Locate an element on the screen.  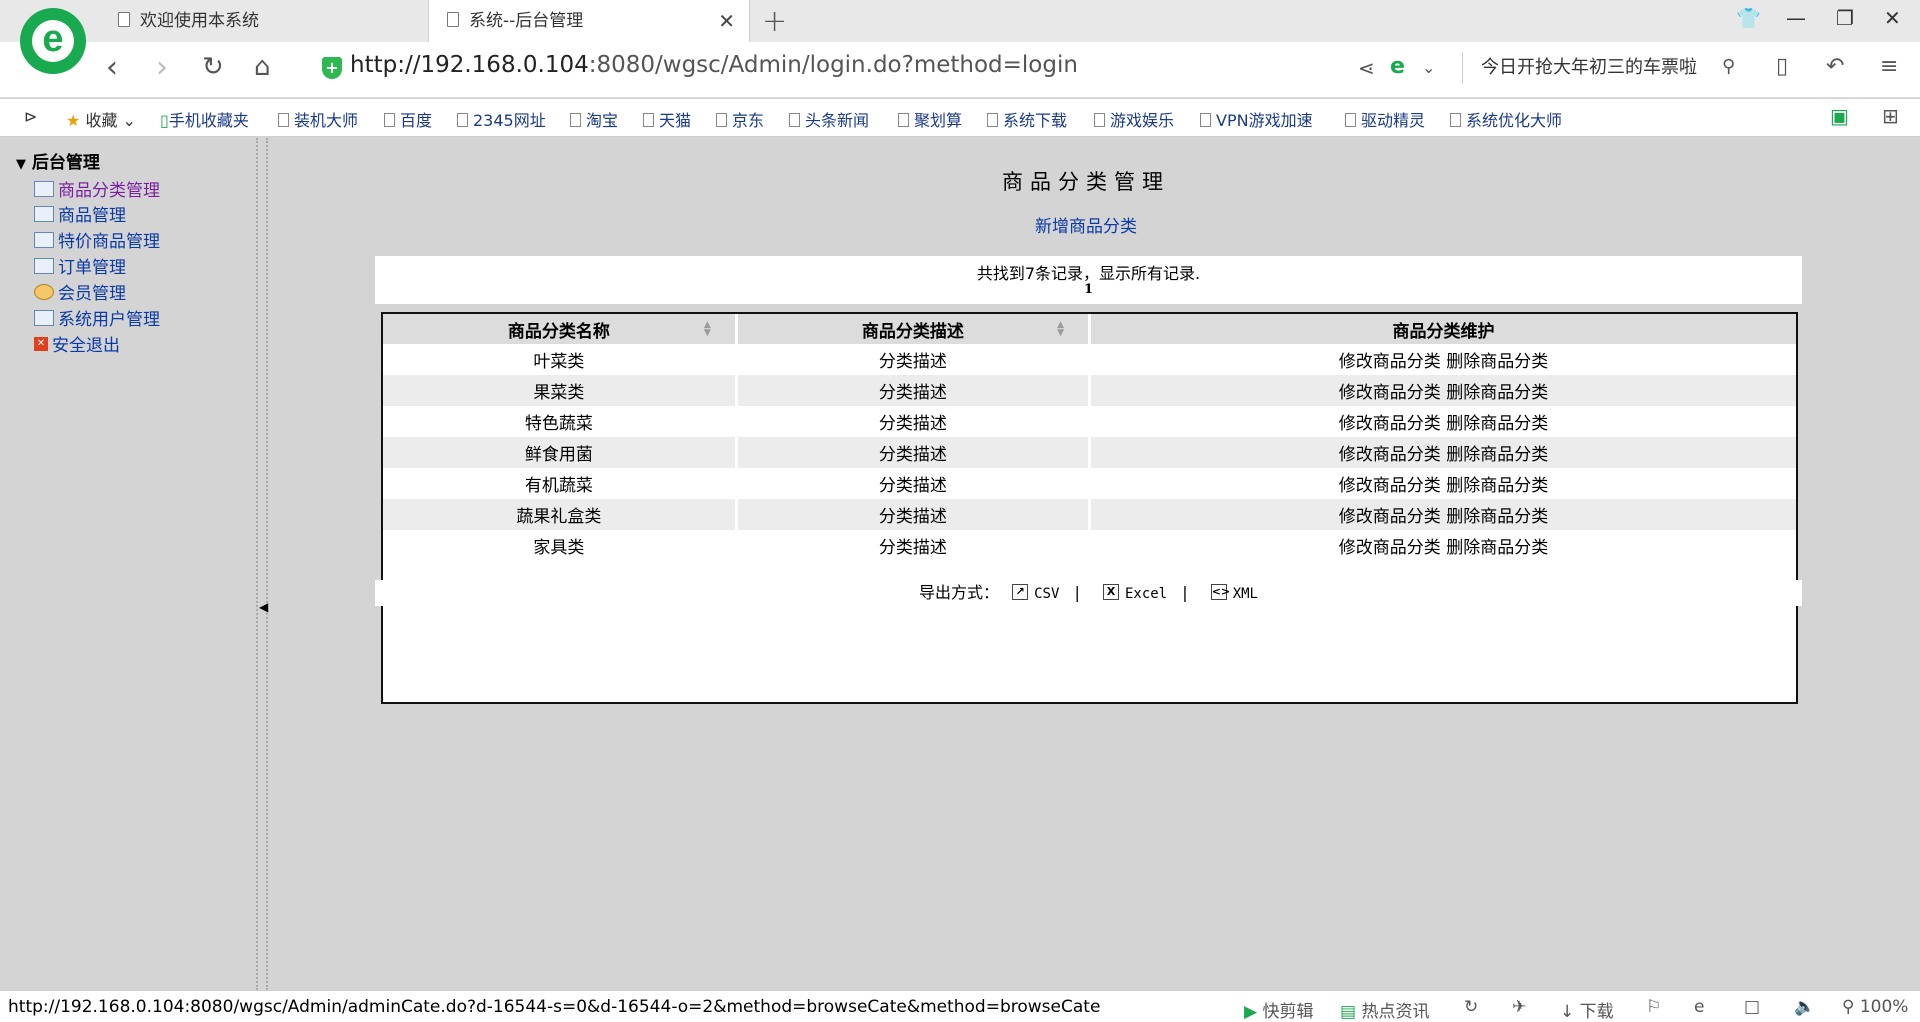
tablet-icon: ▯ is located at coordinates (1782, 66).